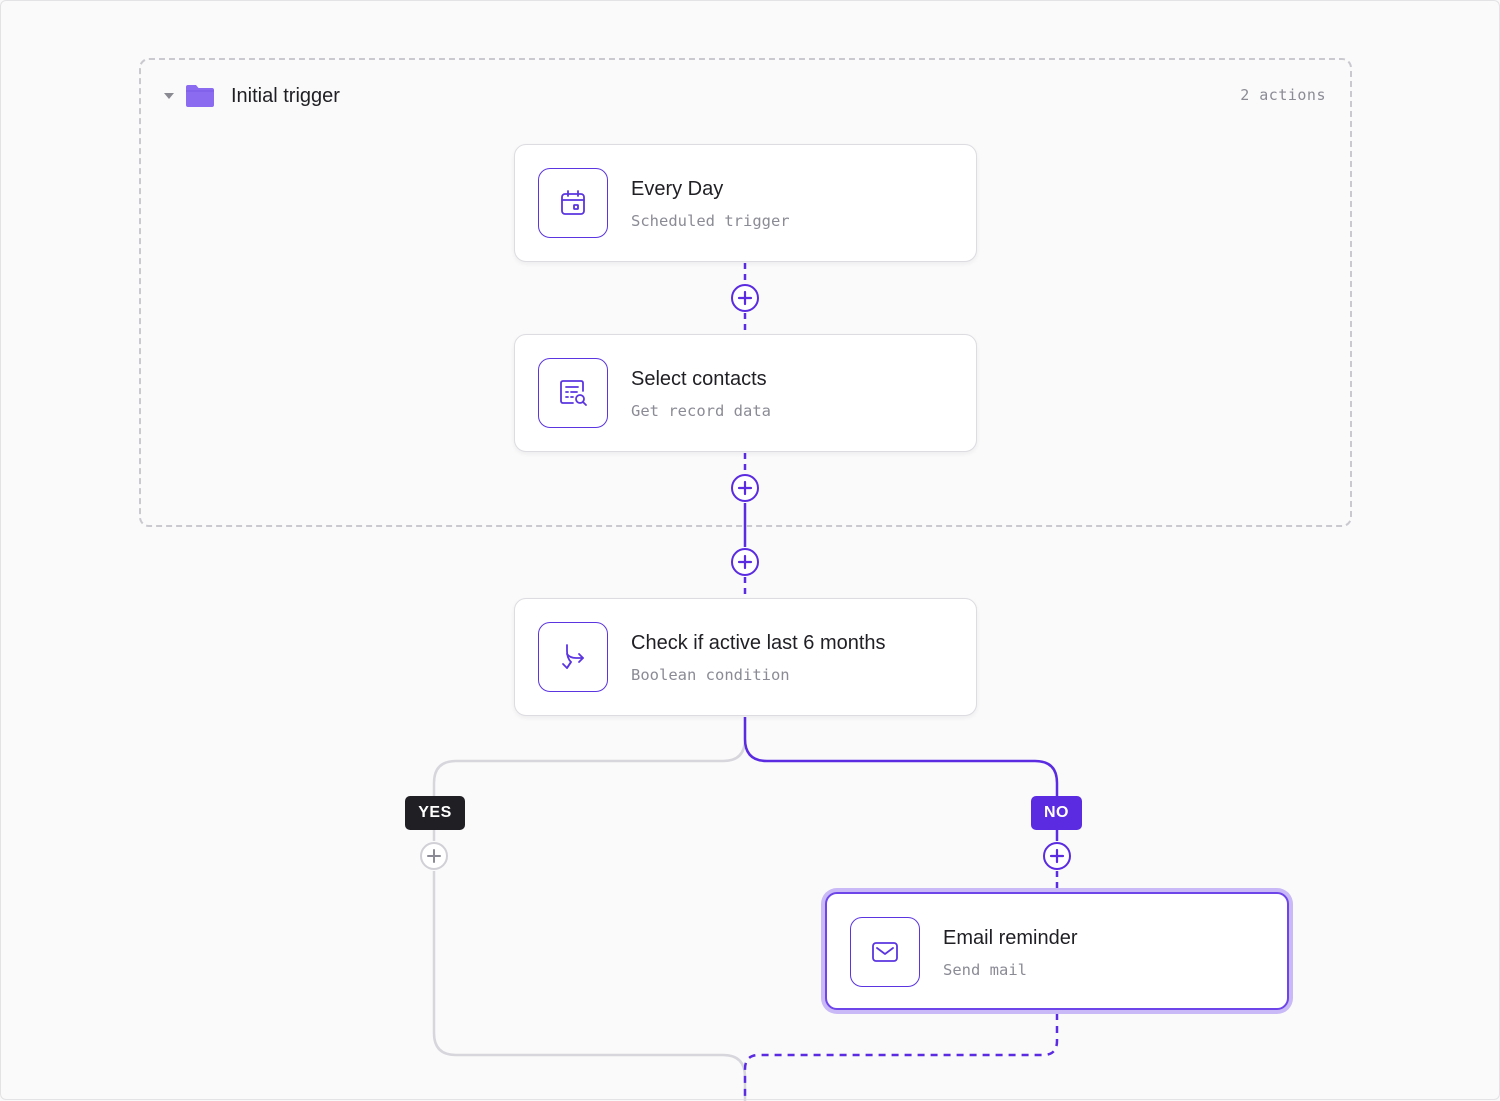 The width and height of the screenshot is (1500, 1101). Describe the element at coordinates (573, 657) in the screenshot. I see `branch-icon` at that location.